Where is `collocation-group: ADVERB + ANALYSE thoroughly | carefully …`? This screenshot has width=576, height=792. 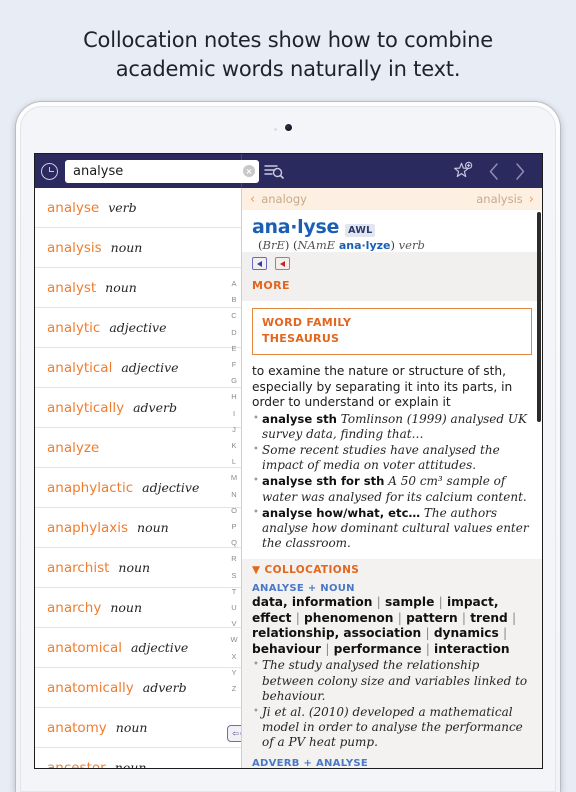
collocation-group: ADVERB + ANALYSE thoroughly | carefully … is located at coordinates (392, 763).